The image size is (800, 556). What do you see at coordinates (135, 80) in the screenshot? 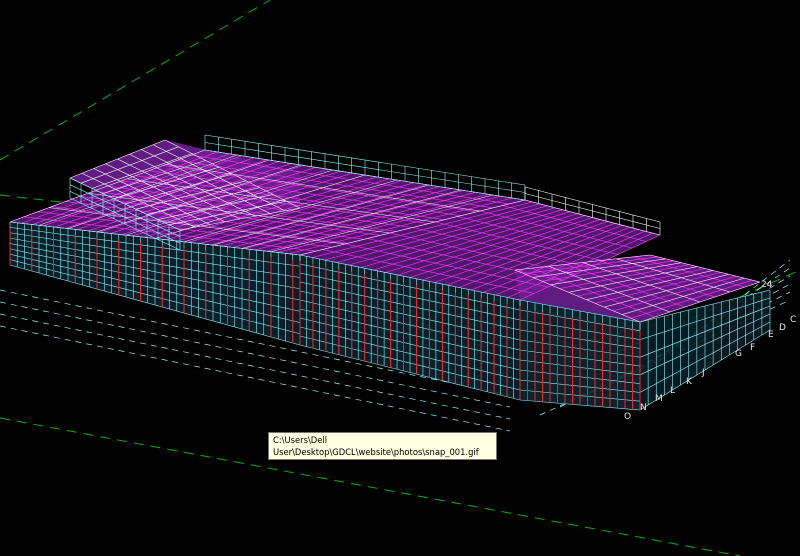
I see `grid-line-top` at bounding box center [135, 80].